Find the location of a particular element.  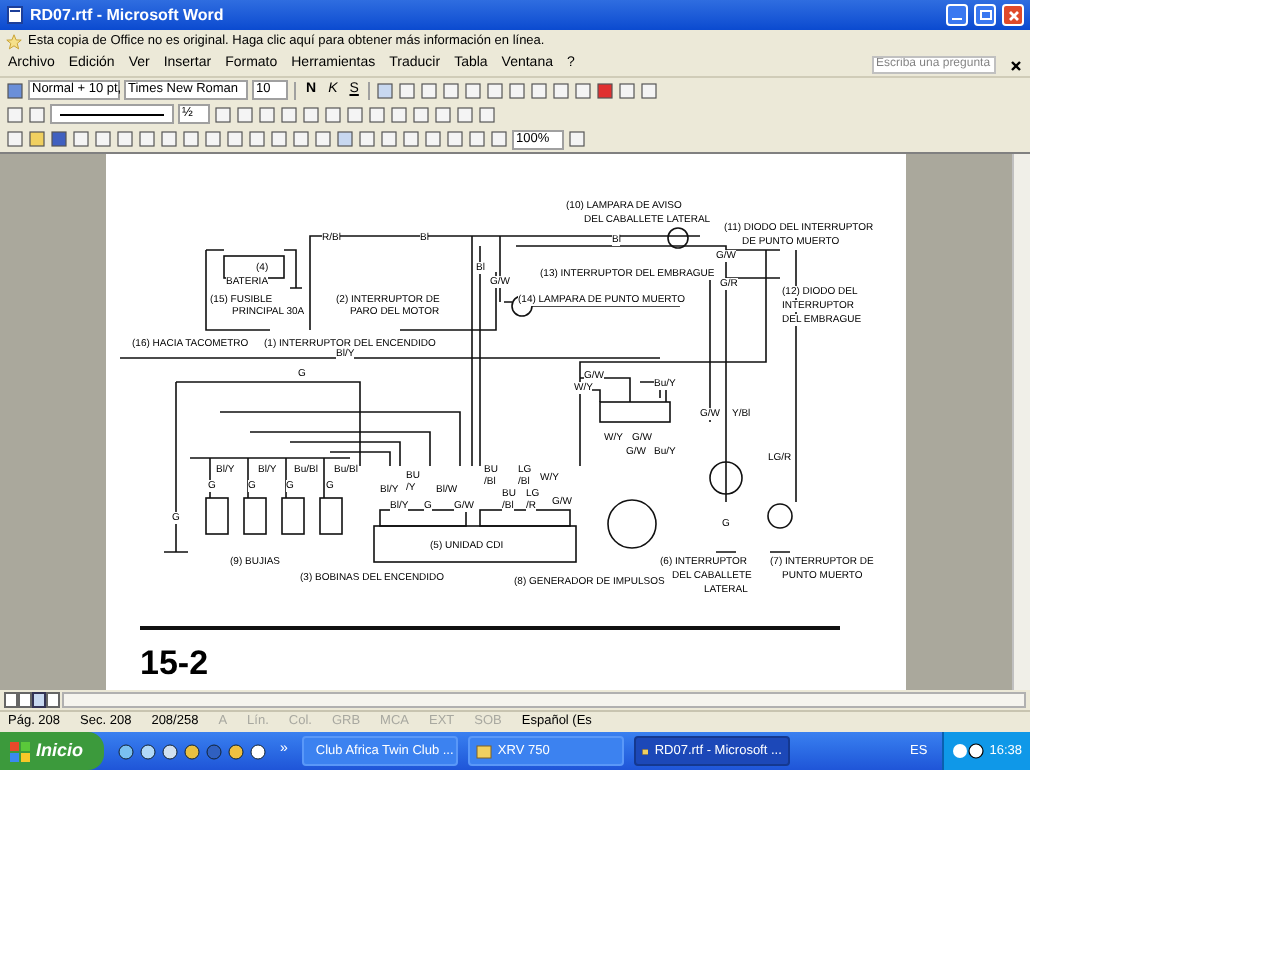

line-style-dropdown is located at coordinates (112, 114).